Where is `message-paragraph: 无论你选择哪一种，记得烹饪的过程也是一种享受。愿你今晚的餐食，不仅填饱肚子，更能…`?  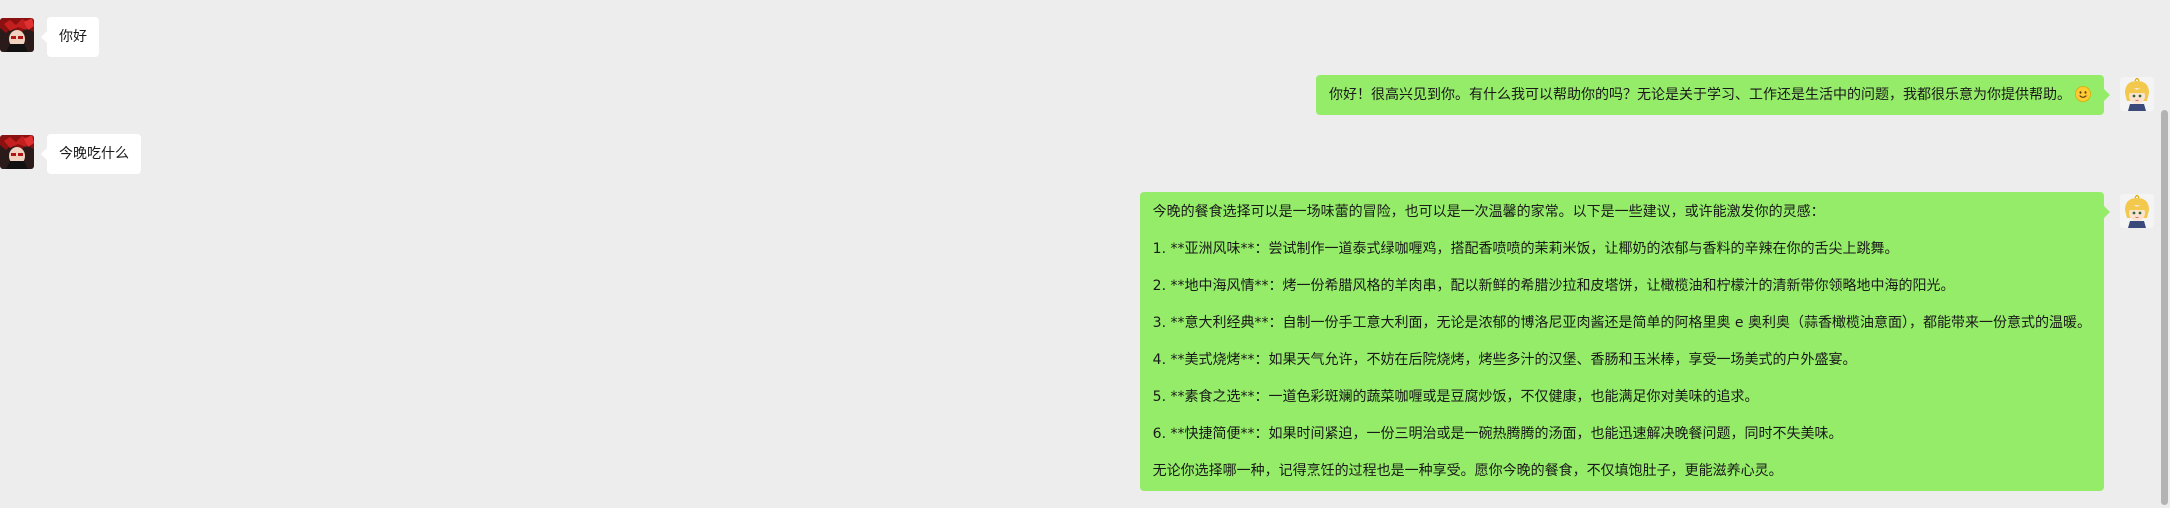
message-paragraph: 无论你选择哪一种，记得烹饪的过程也是一种享受。愿你今晚的餐食，不仅填饱肚子，更能… is located at coordinates (1467, 471).